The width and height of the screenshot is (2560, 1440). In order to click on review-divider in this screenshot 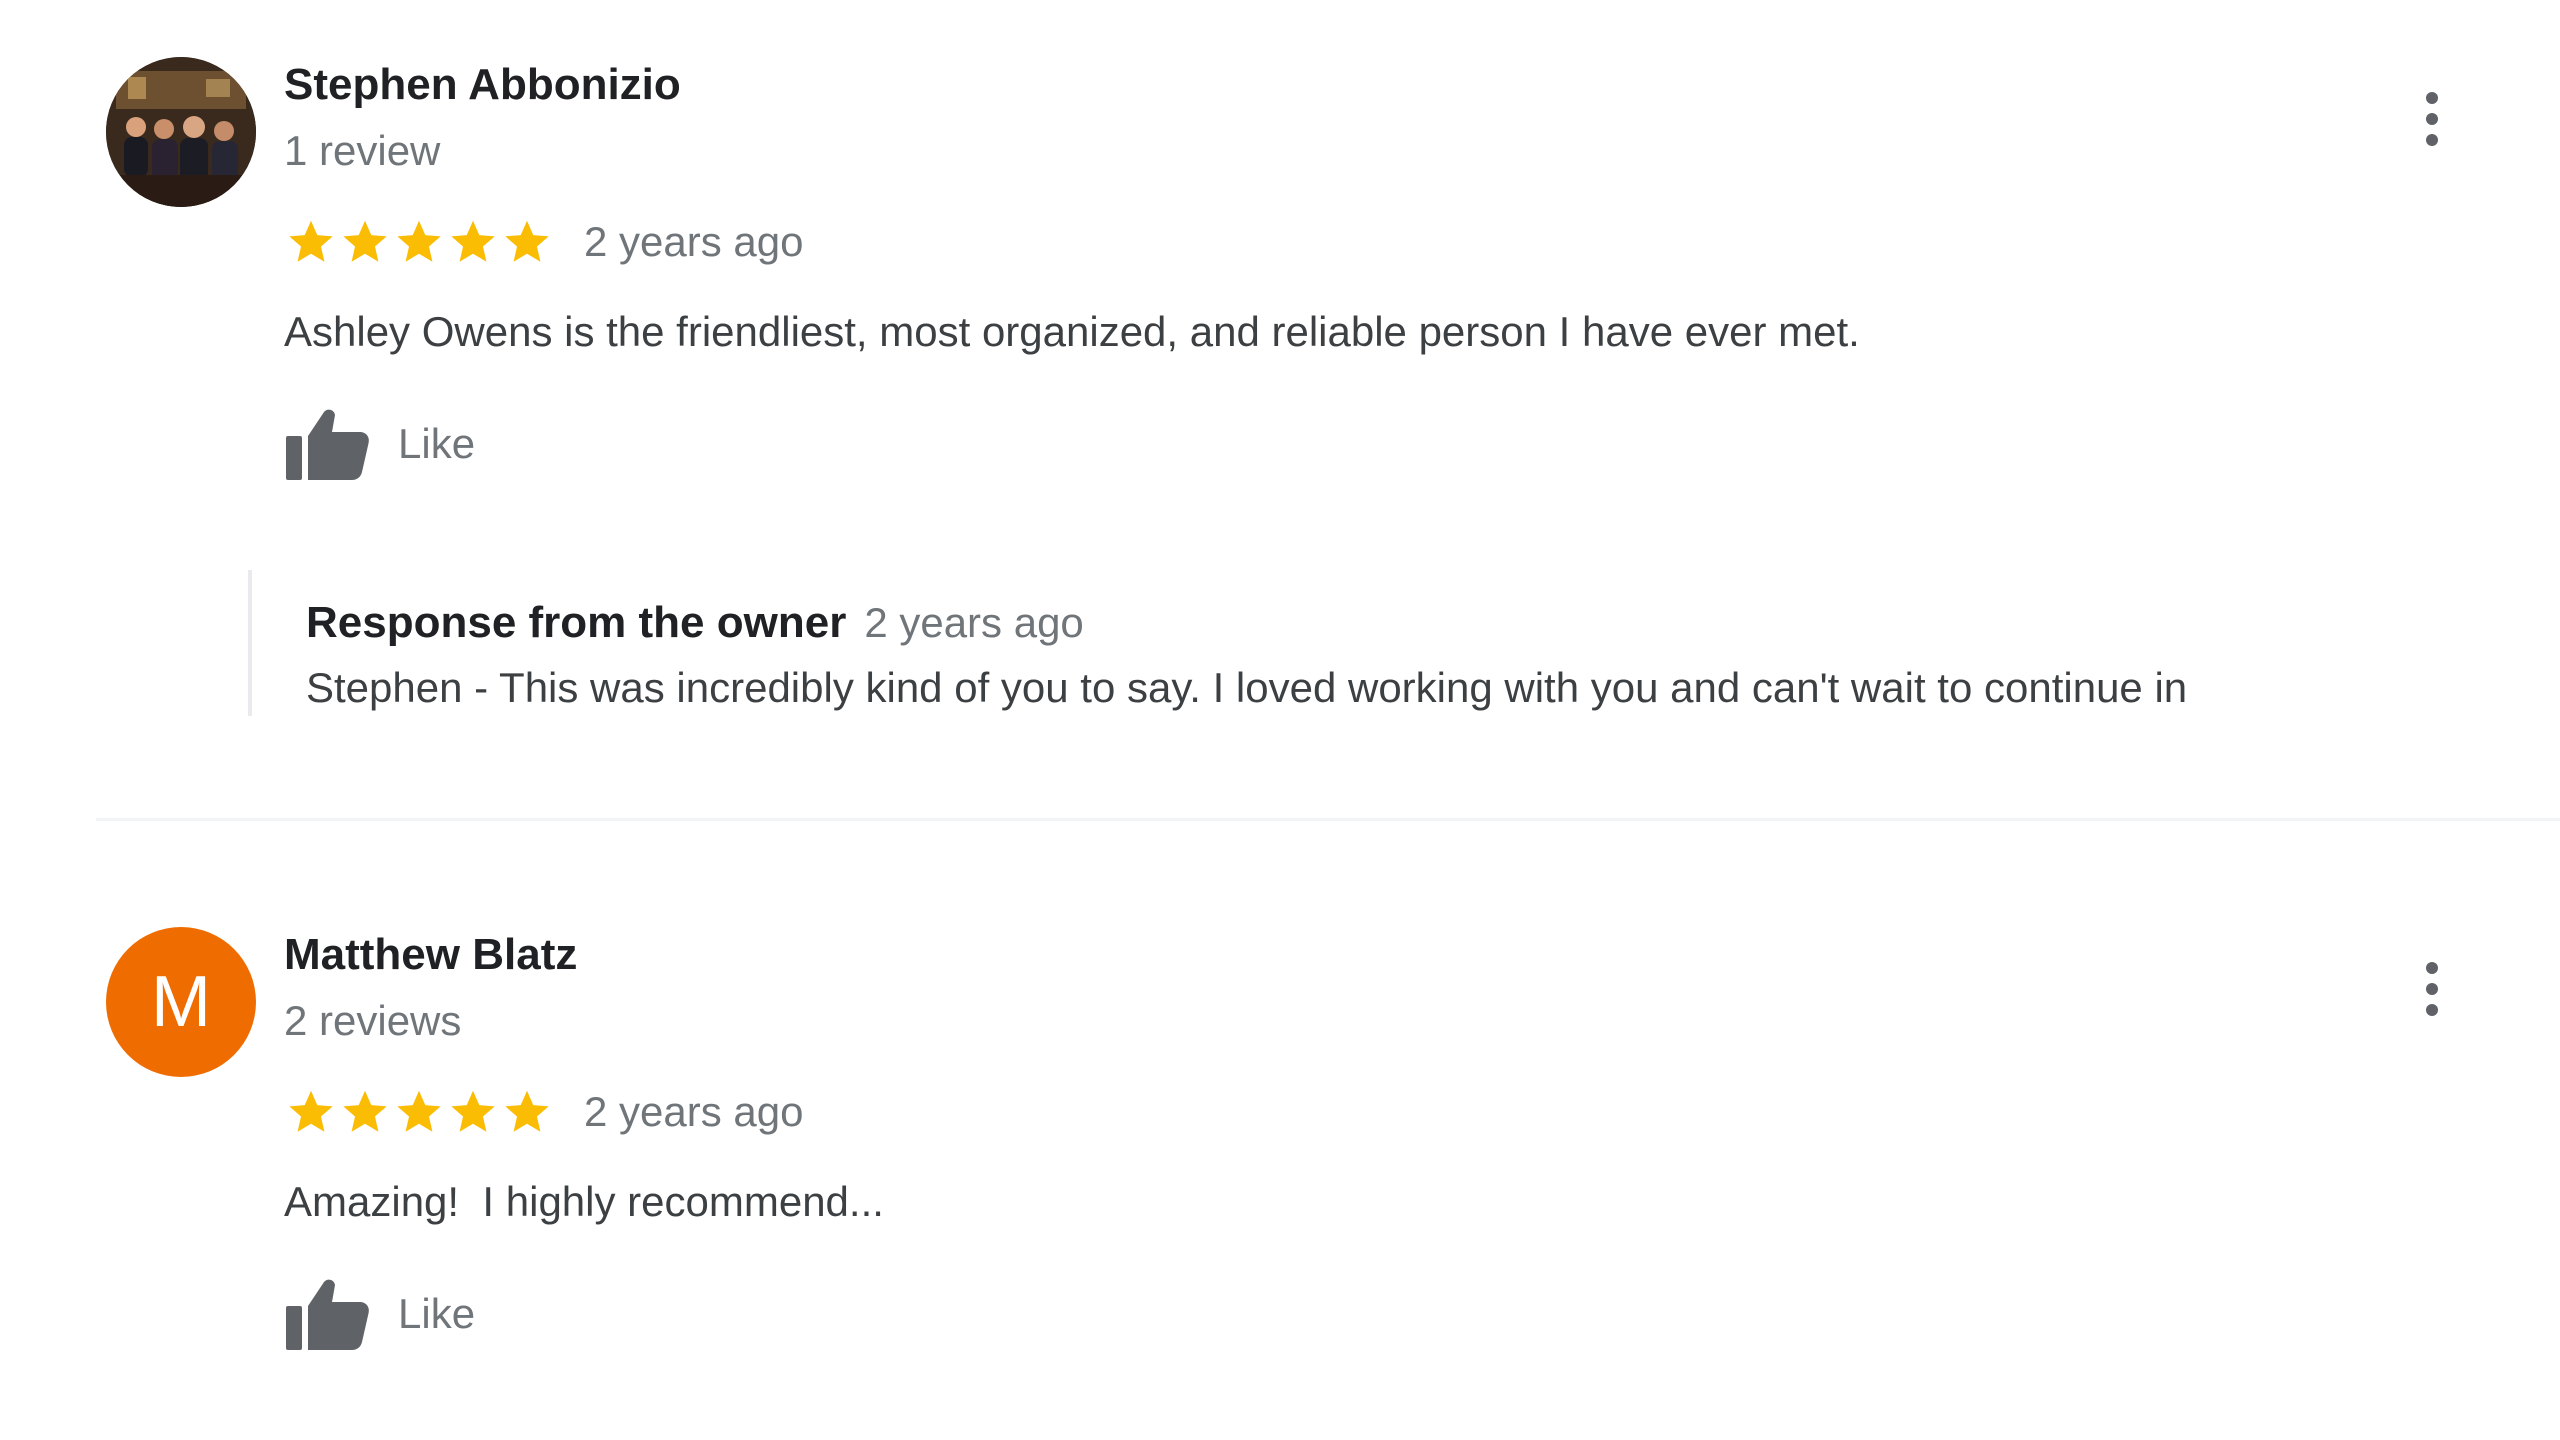, I will do `click(1328, 819)`.